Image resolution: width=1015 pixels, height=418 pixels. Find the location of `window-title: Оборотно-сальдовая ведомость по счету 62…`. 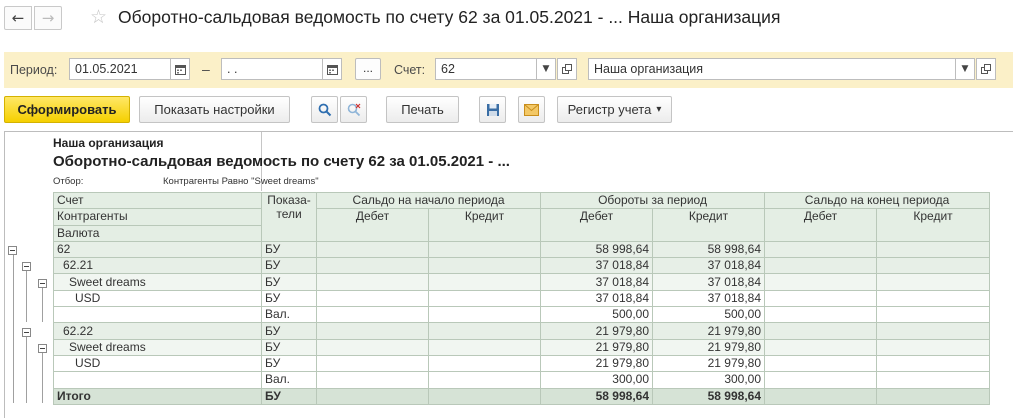

window-title: Оборотно-сальдовая ведомость по счету 62… is located at coordinates (449, 17).